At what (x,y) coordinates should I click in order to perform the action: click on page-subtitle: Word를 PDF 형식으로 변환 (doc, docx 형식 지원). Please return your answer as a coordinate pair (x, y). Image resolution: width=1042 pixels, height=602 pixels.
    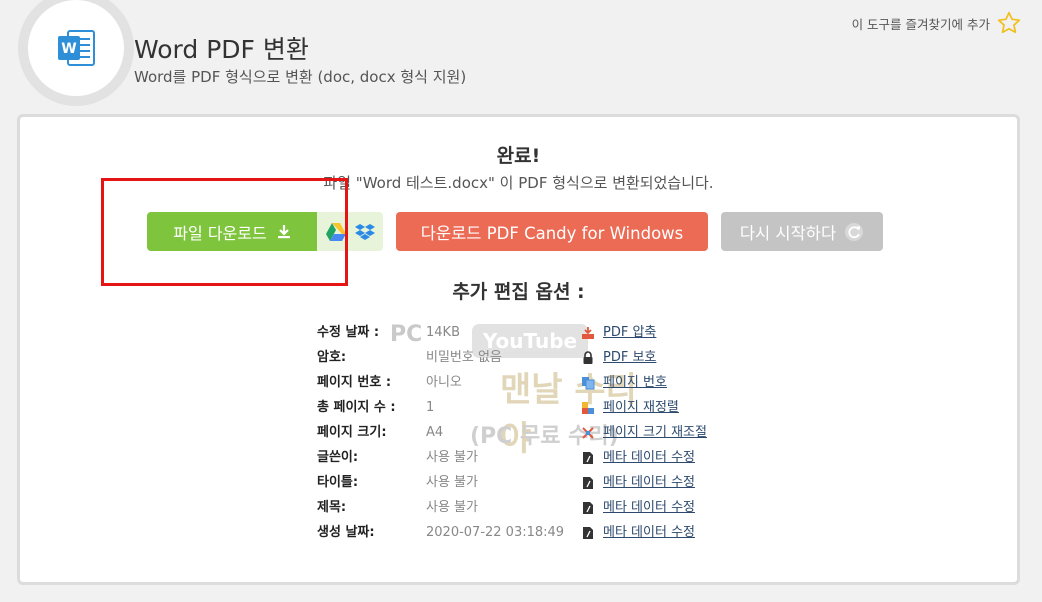
    Looking at the image, I should click on (300, 77).